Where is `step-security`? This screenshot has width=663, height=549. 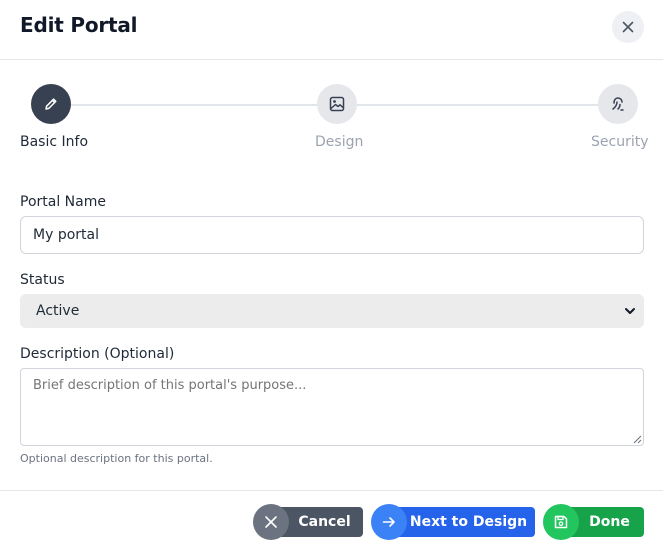
step-security is located at coordinates (618, 104).